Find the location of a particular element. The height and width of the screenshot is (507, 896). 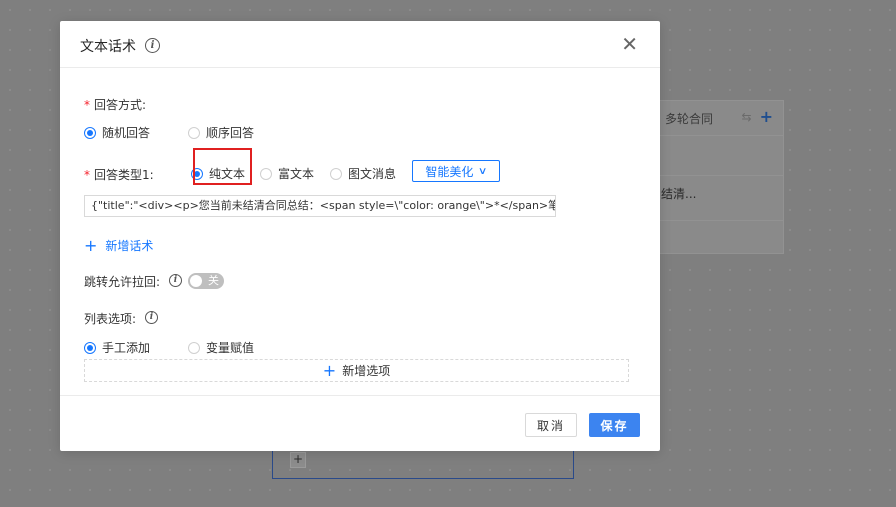

radio-manual-add: 手工添加 is located at coordinates (117, 347).